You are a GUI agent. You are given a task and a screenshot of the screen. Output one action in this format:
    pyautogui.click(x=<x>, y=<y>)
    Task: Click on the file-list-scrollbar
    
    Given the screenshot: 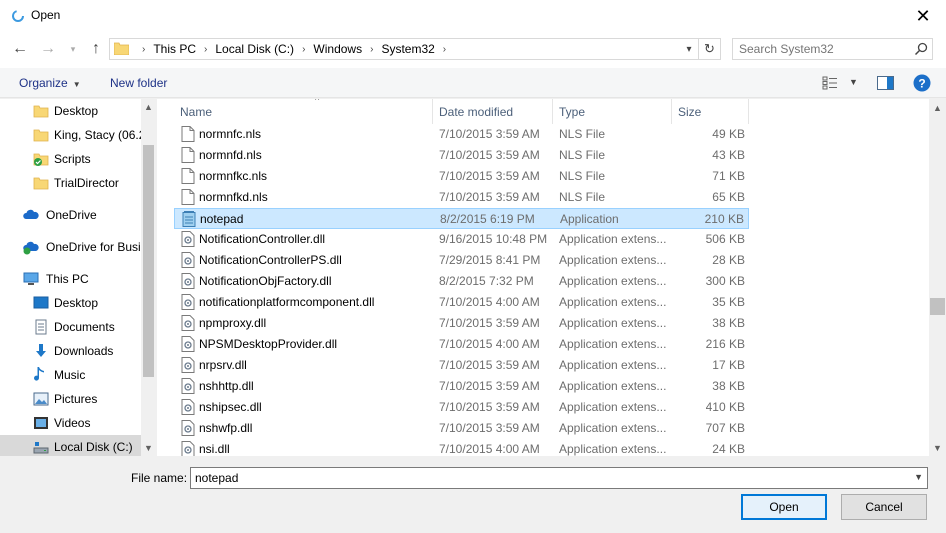 What is the action you would take?
    pyautogui.click(x=937, y=277)
    